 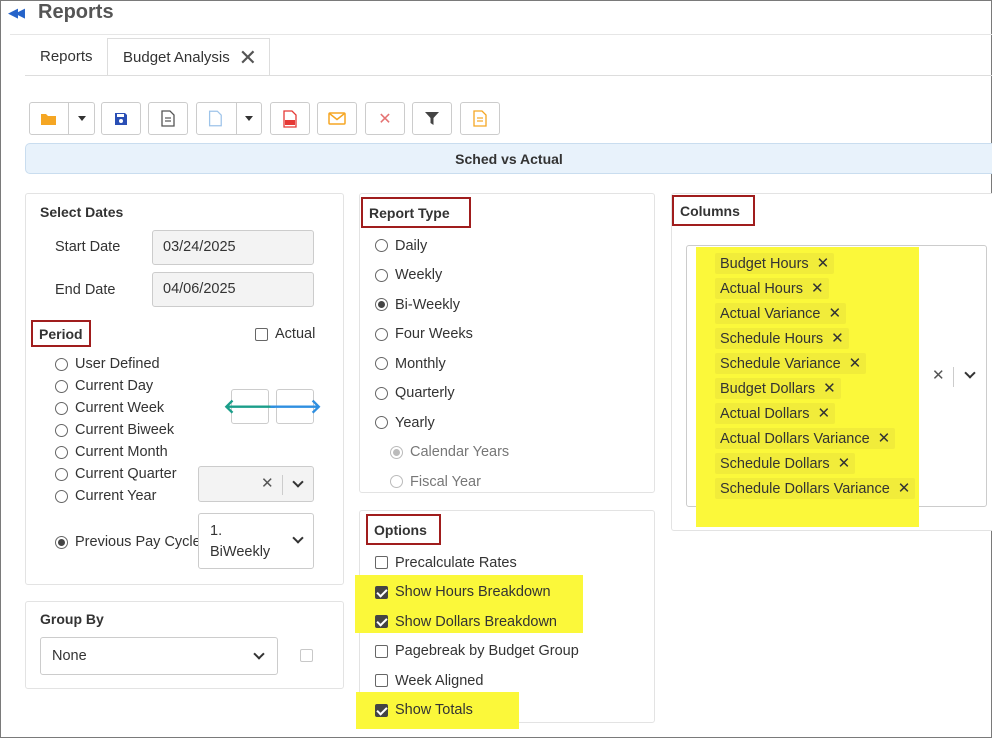 I want to click on new-dropdown-button, so click(x=248, y=118).